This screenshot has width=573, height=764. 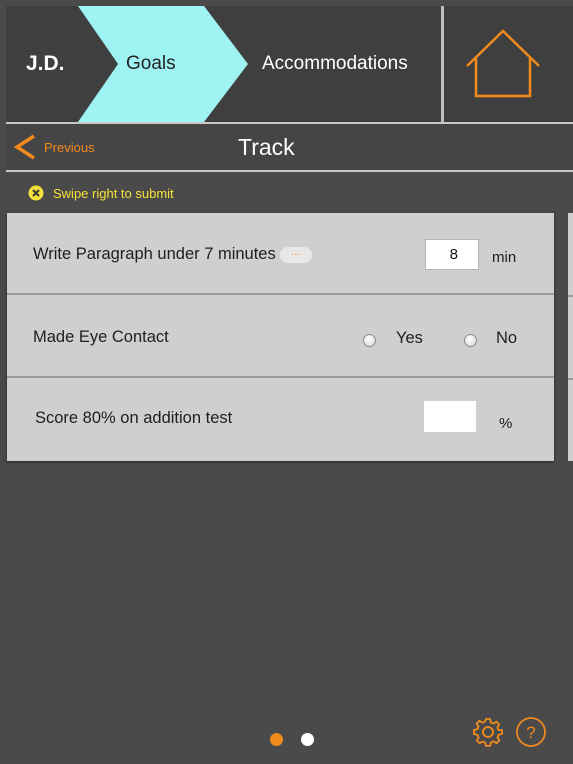 I want to click on submit-hint-text: Swipe right to submit, so click(x=113, y=193).